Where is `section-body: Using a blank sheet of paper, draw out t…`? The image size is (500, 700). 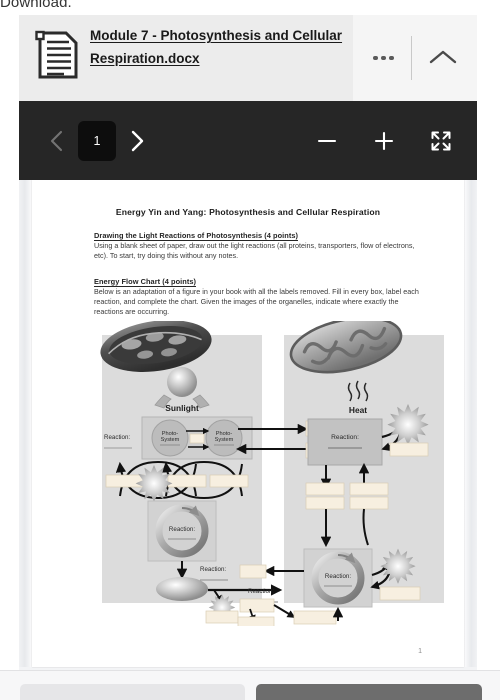 section-body: Using a blank sheet of paper, draw out t… is located at coordinates (254, 251).